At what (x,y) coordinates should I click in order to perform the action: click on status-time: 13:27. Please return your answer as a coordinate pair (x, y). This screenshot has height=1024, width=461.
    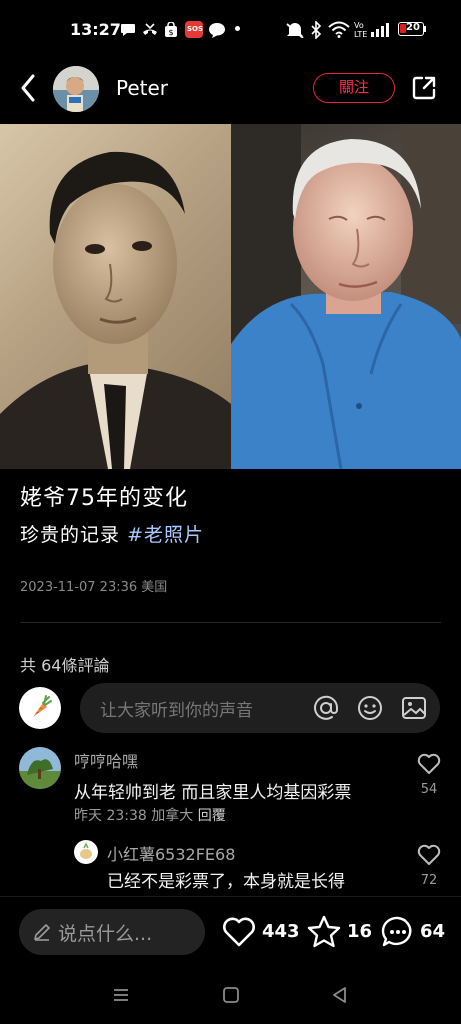
    Looking at the image, I should click on (95, 29).